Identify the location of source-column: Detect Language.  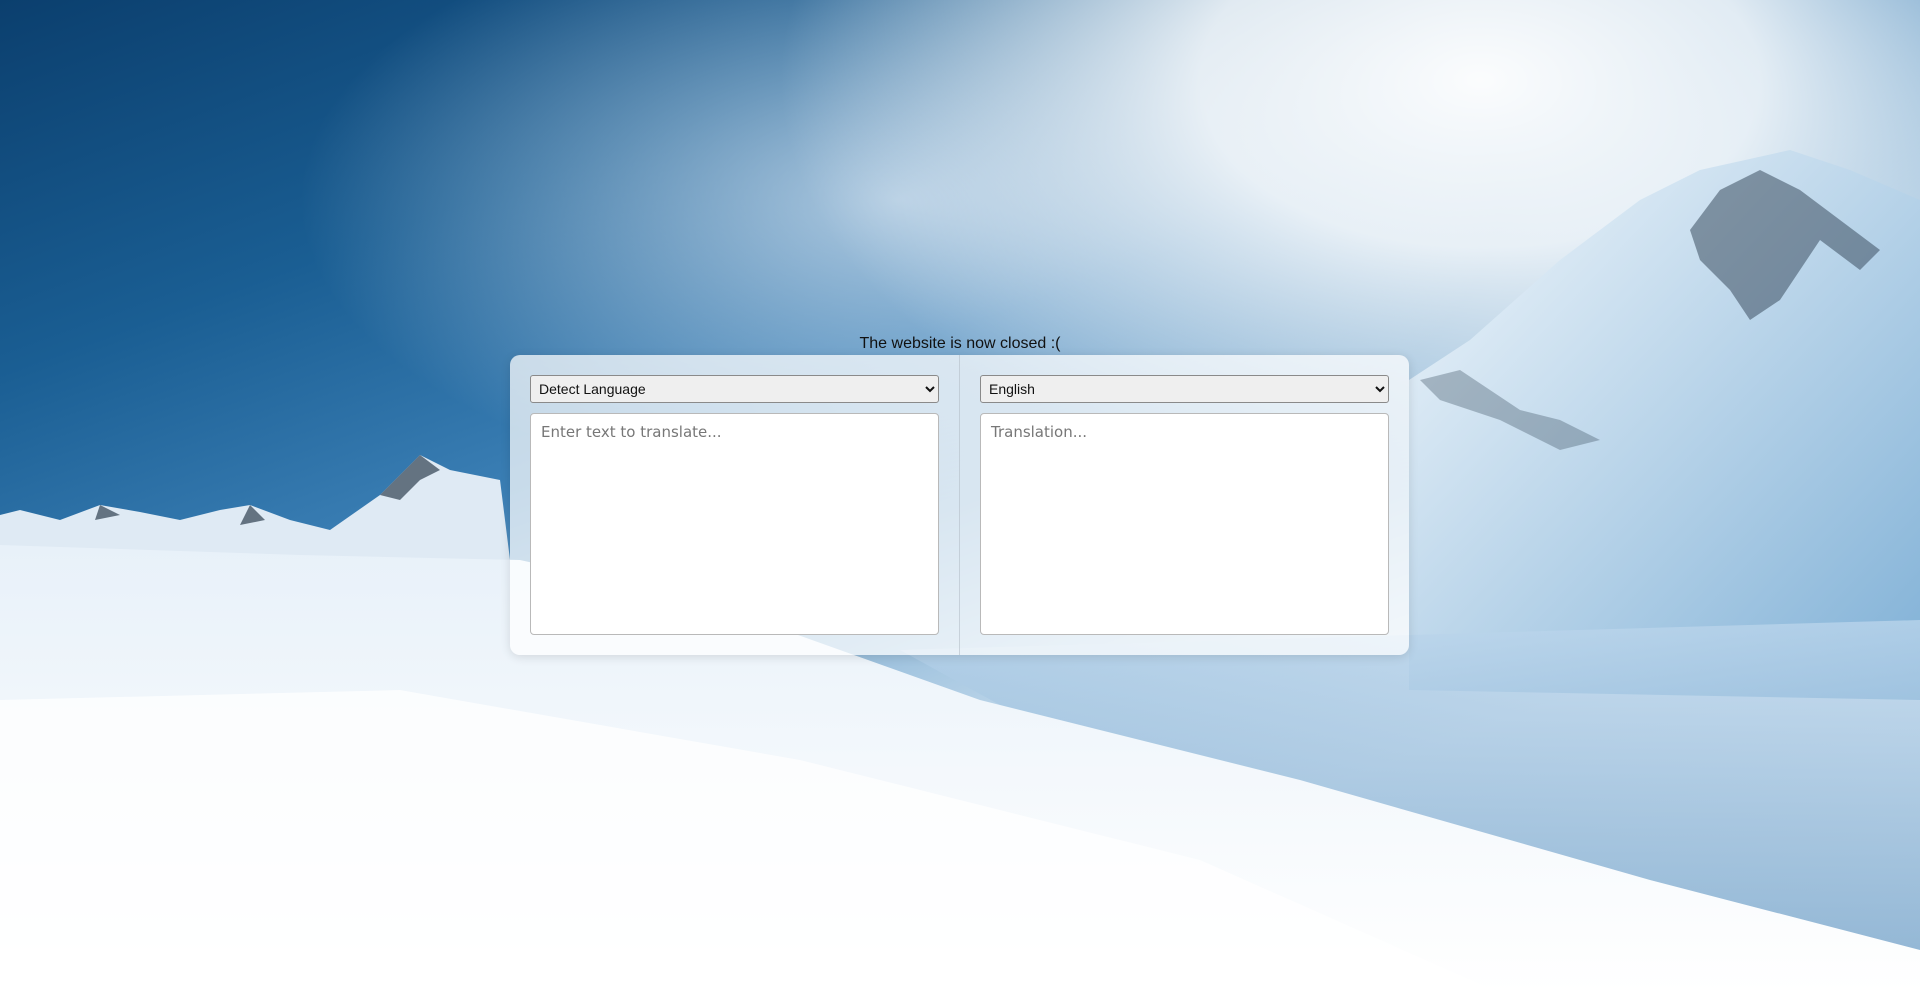
(734, 505).